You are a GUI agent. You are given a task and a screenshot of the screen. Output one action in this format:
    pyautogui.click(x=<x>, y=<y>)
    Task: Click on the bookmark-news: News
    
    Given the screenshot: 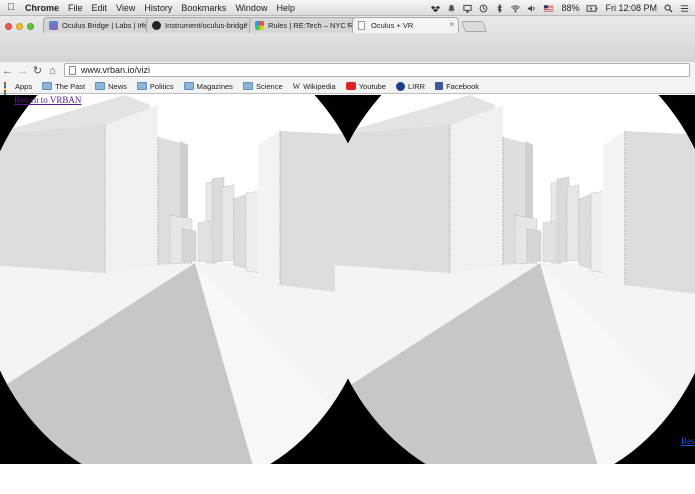 What is the action you would take?
    pyautogui.click(x=111, y=86)
    